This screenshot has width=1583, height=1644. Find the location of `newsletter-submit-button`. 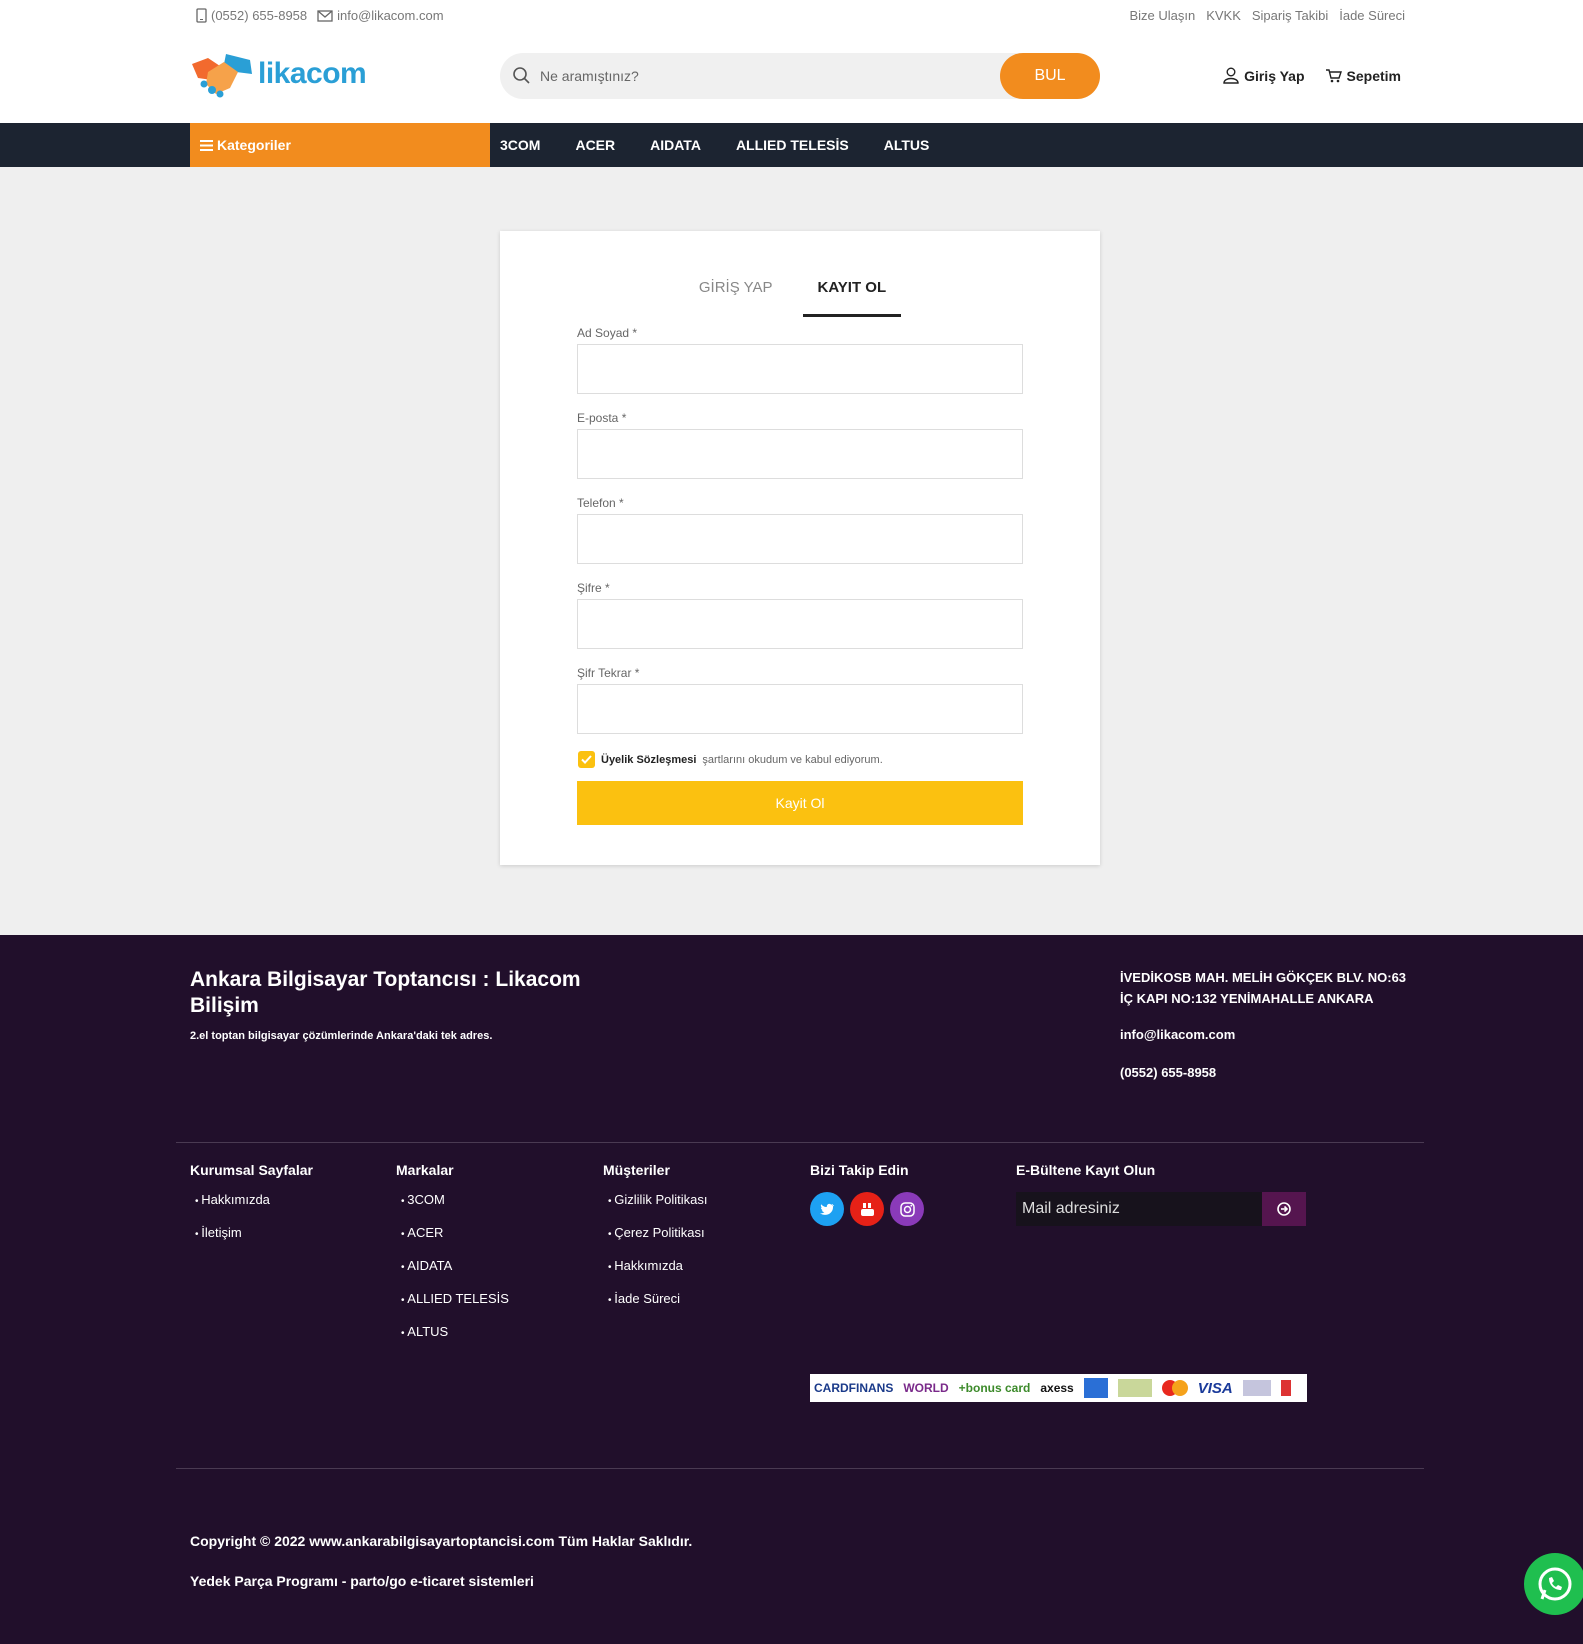

newsletter-submit-button is located at coordinates (1284, 1209).